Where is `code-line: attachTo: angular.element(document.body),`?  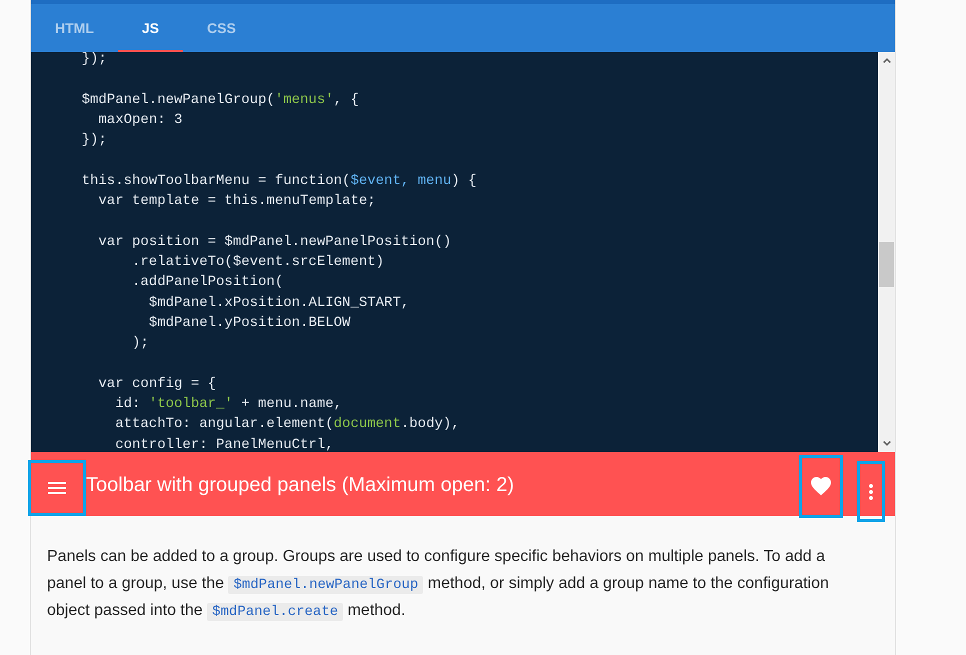
code-line: attachTo: angular.element(document.body), is located at coordinates (287, 424).